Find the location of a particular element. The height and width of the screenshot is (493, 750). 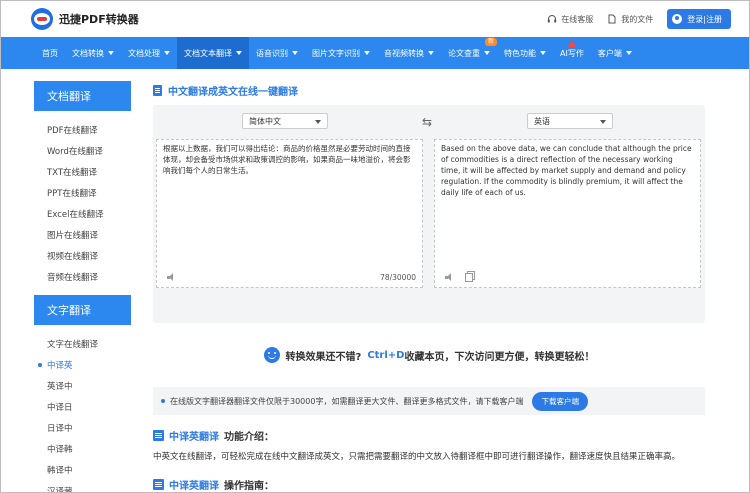

nav-label: 文档处理 is located at coordinates (144, 53).